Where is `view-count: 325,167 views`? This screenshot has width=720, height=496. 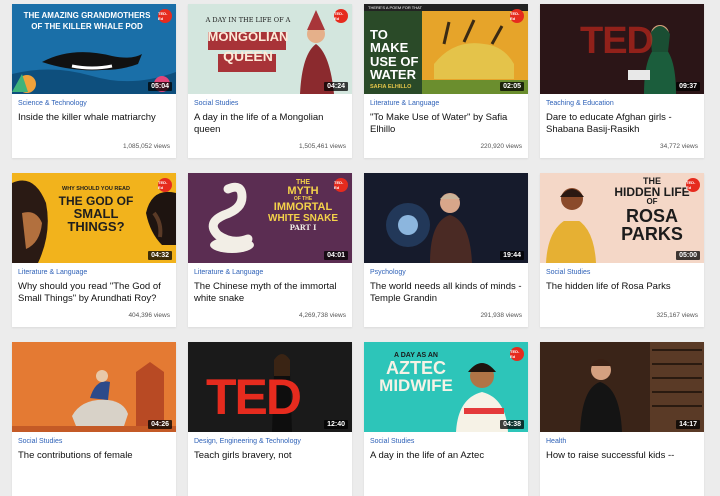
view-count: 325,167 views is located at coordinates (677, 315).